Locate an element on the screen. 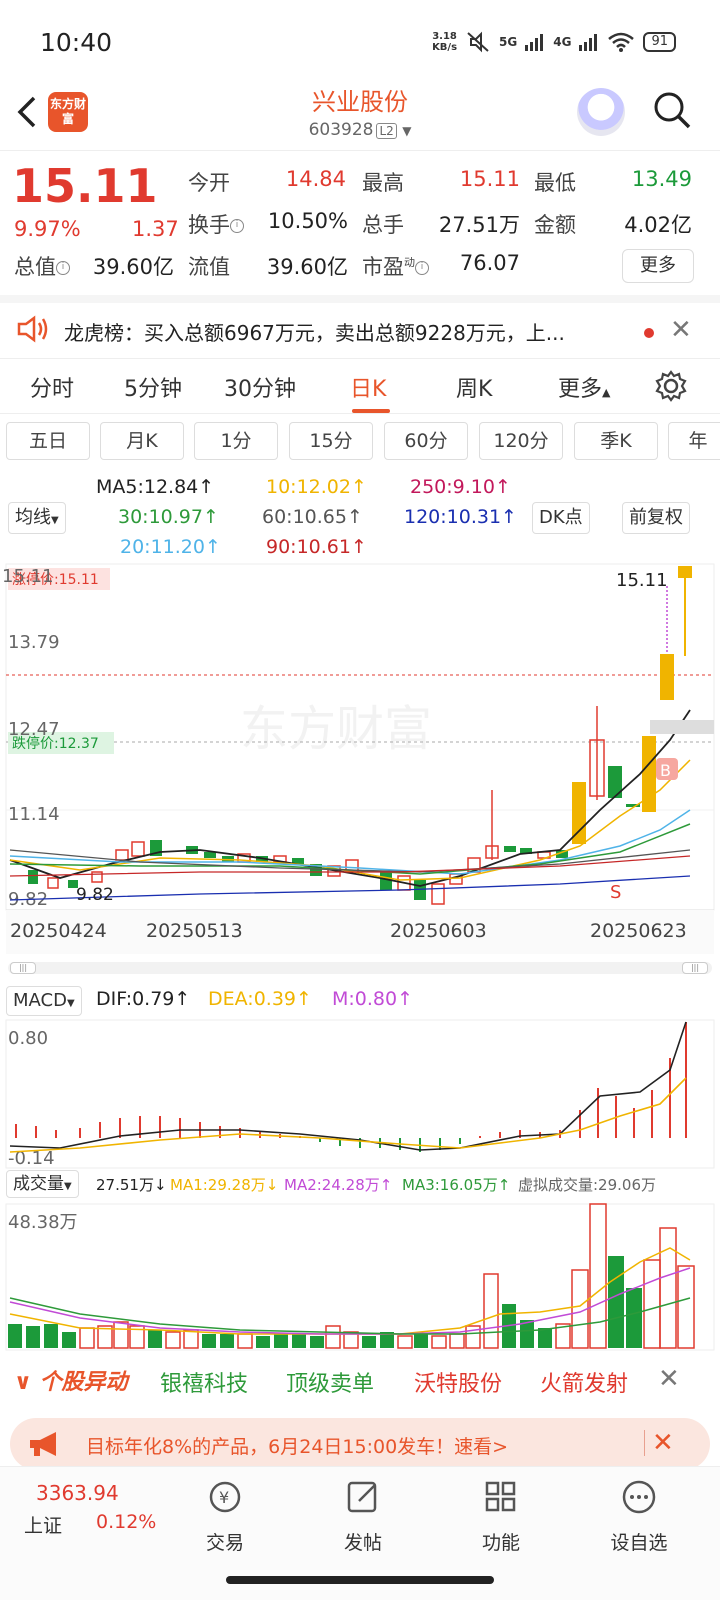 Image resolution: width=720 pixels, height=1600 pixels. alert-item-1: 银禧科技 is located at coordinates (204, 1382).